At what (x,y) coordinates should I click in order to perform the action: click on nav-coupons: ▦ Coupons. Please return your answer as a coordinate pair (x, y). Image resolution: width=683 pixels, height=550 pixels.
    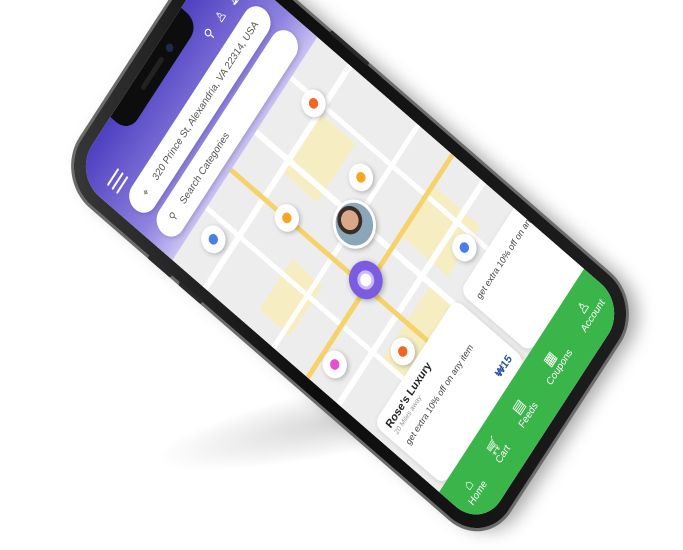
    Looking at the image, I should click on (553, 362).